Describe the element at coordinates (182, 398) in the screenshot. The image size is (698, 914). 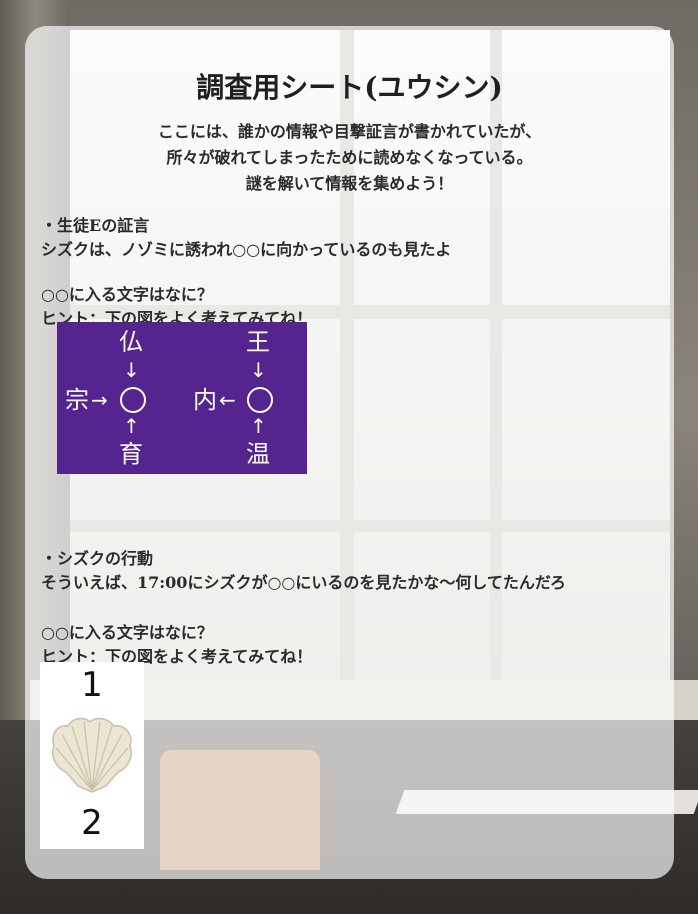
I see `kanji-puzzle: 仏 ↓ 宗 → ↑ 育 王 ↓ 内 ← ↑ 温` at that location.